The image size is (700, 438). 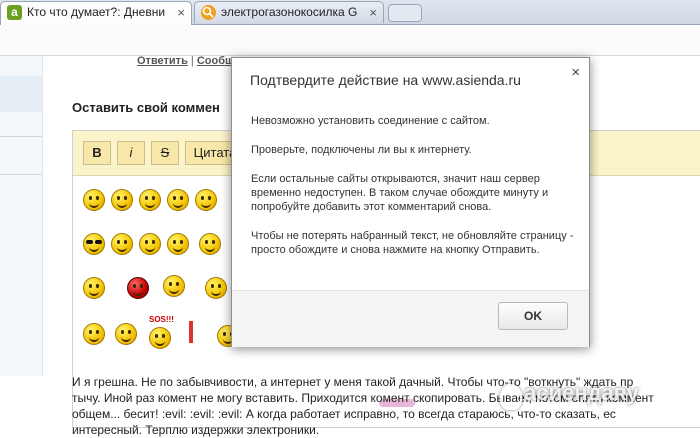 I want to click on tab-lawnmower: электрогазонокосилка G ×, so click(x=289, y=12).